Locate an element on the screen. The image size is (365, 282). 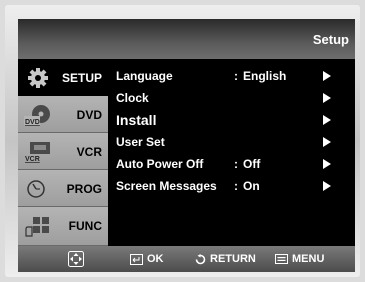
menu-icon is located at coordinates (281, 259).